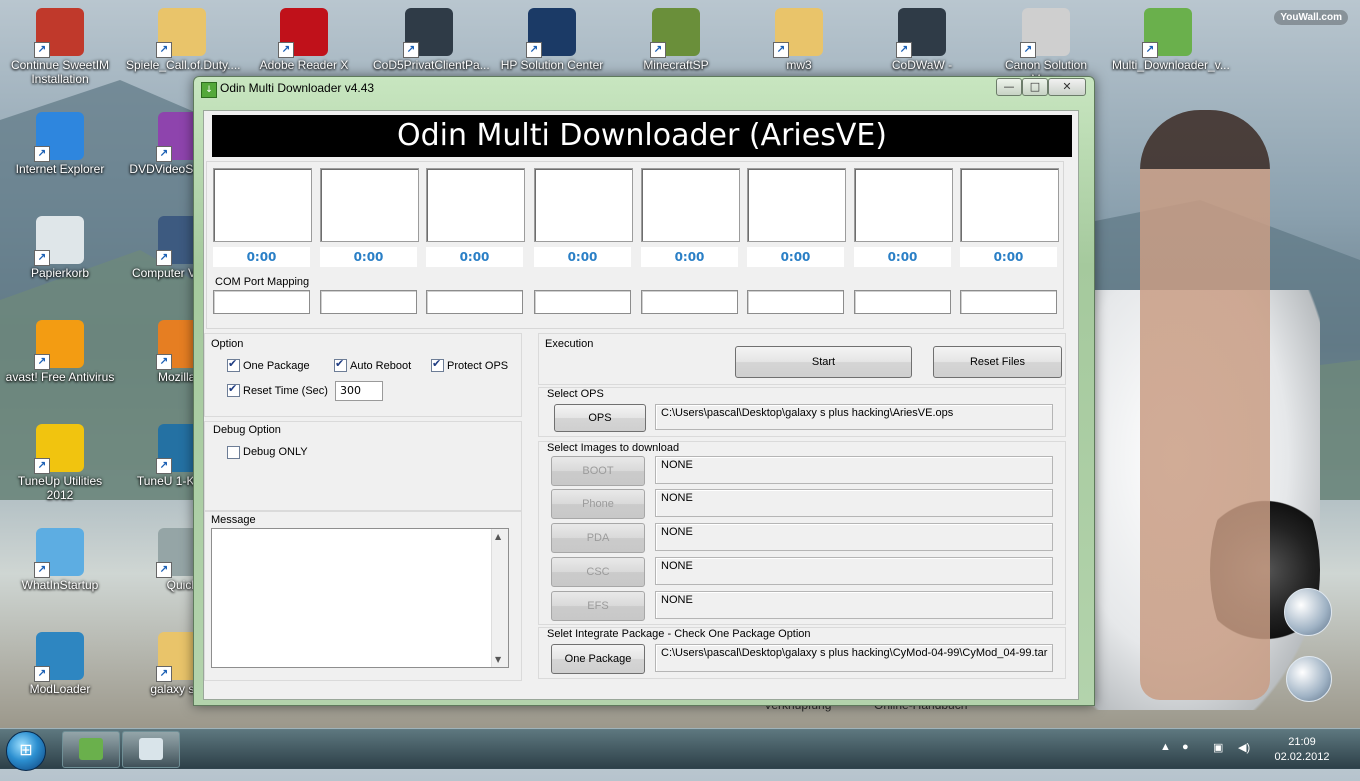 Image resolution: width=1360 pixels, height=781 pixels. I want to click on title-bar: ↓ Odin Multi Downloader v4.43 — □ ✕, so click(644, 89).